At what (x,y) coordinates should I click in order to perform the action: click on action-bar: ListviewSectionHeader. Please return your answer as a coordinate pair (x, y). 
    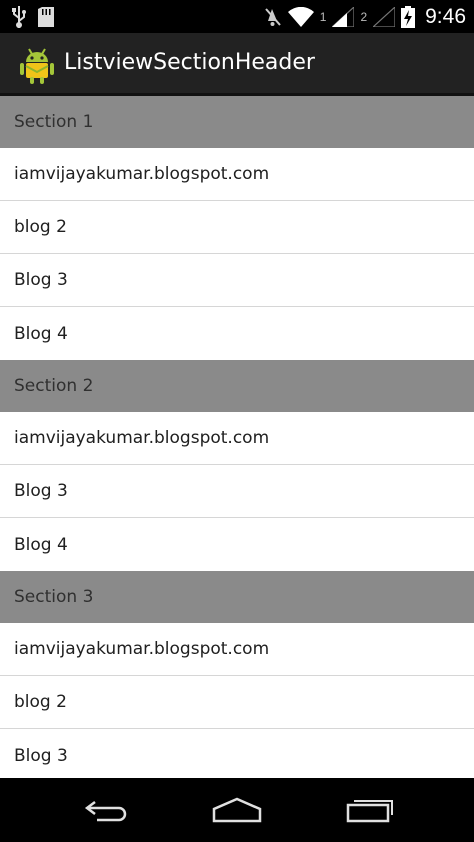
    Looking at the image, I should click on (237, 64).